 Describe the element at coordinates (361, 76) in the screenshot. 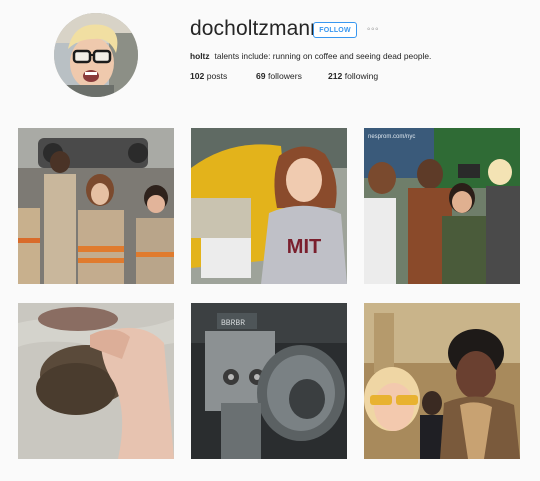

I see `following-label: following` at that location.